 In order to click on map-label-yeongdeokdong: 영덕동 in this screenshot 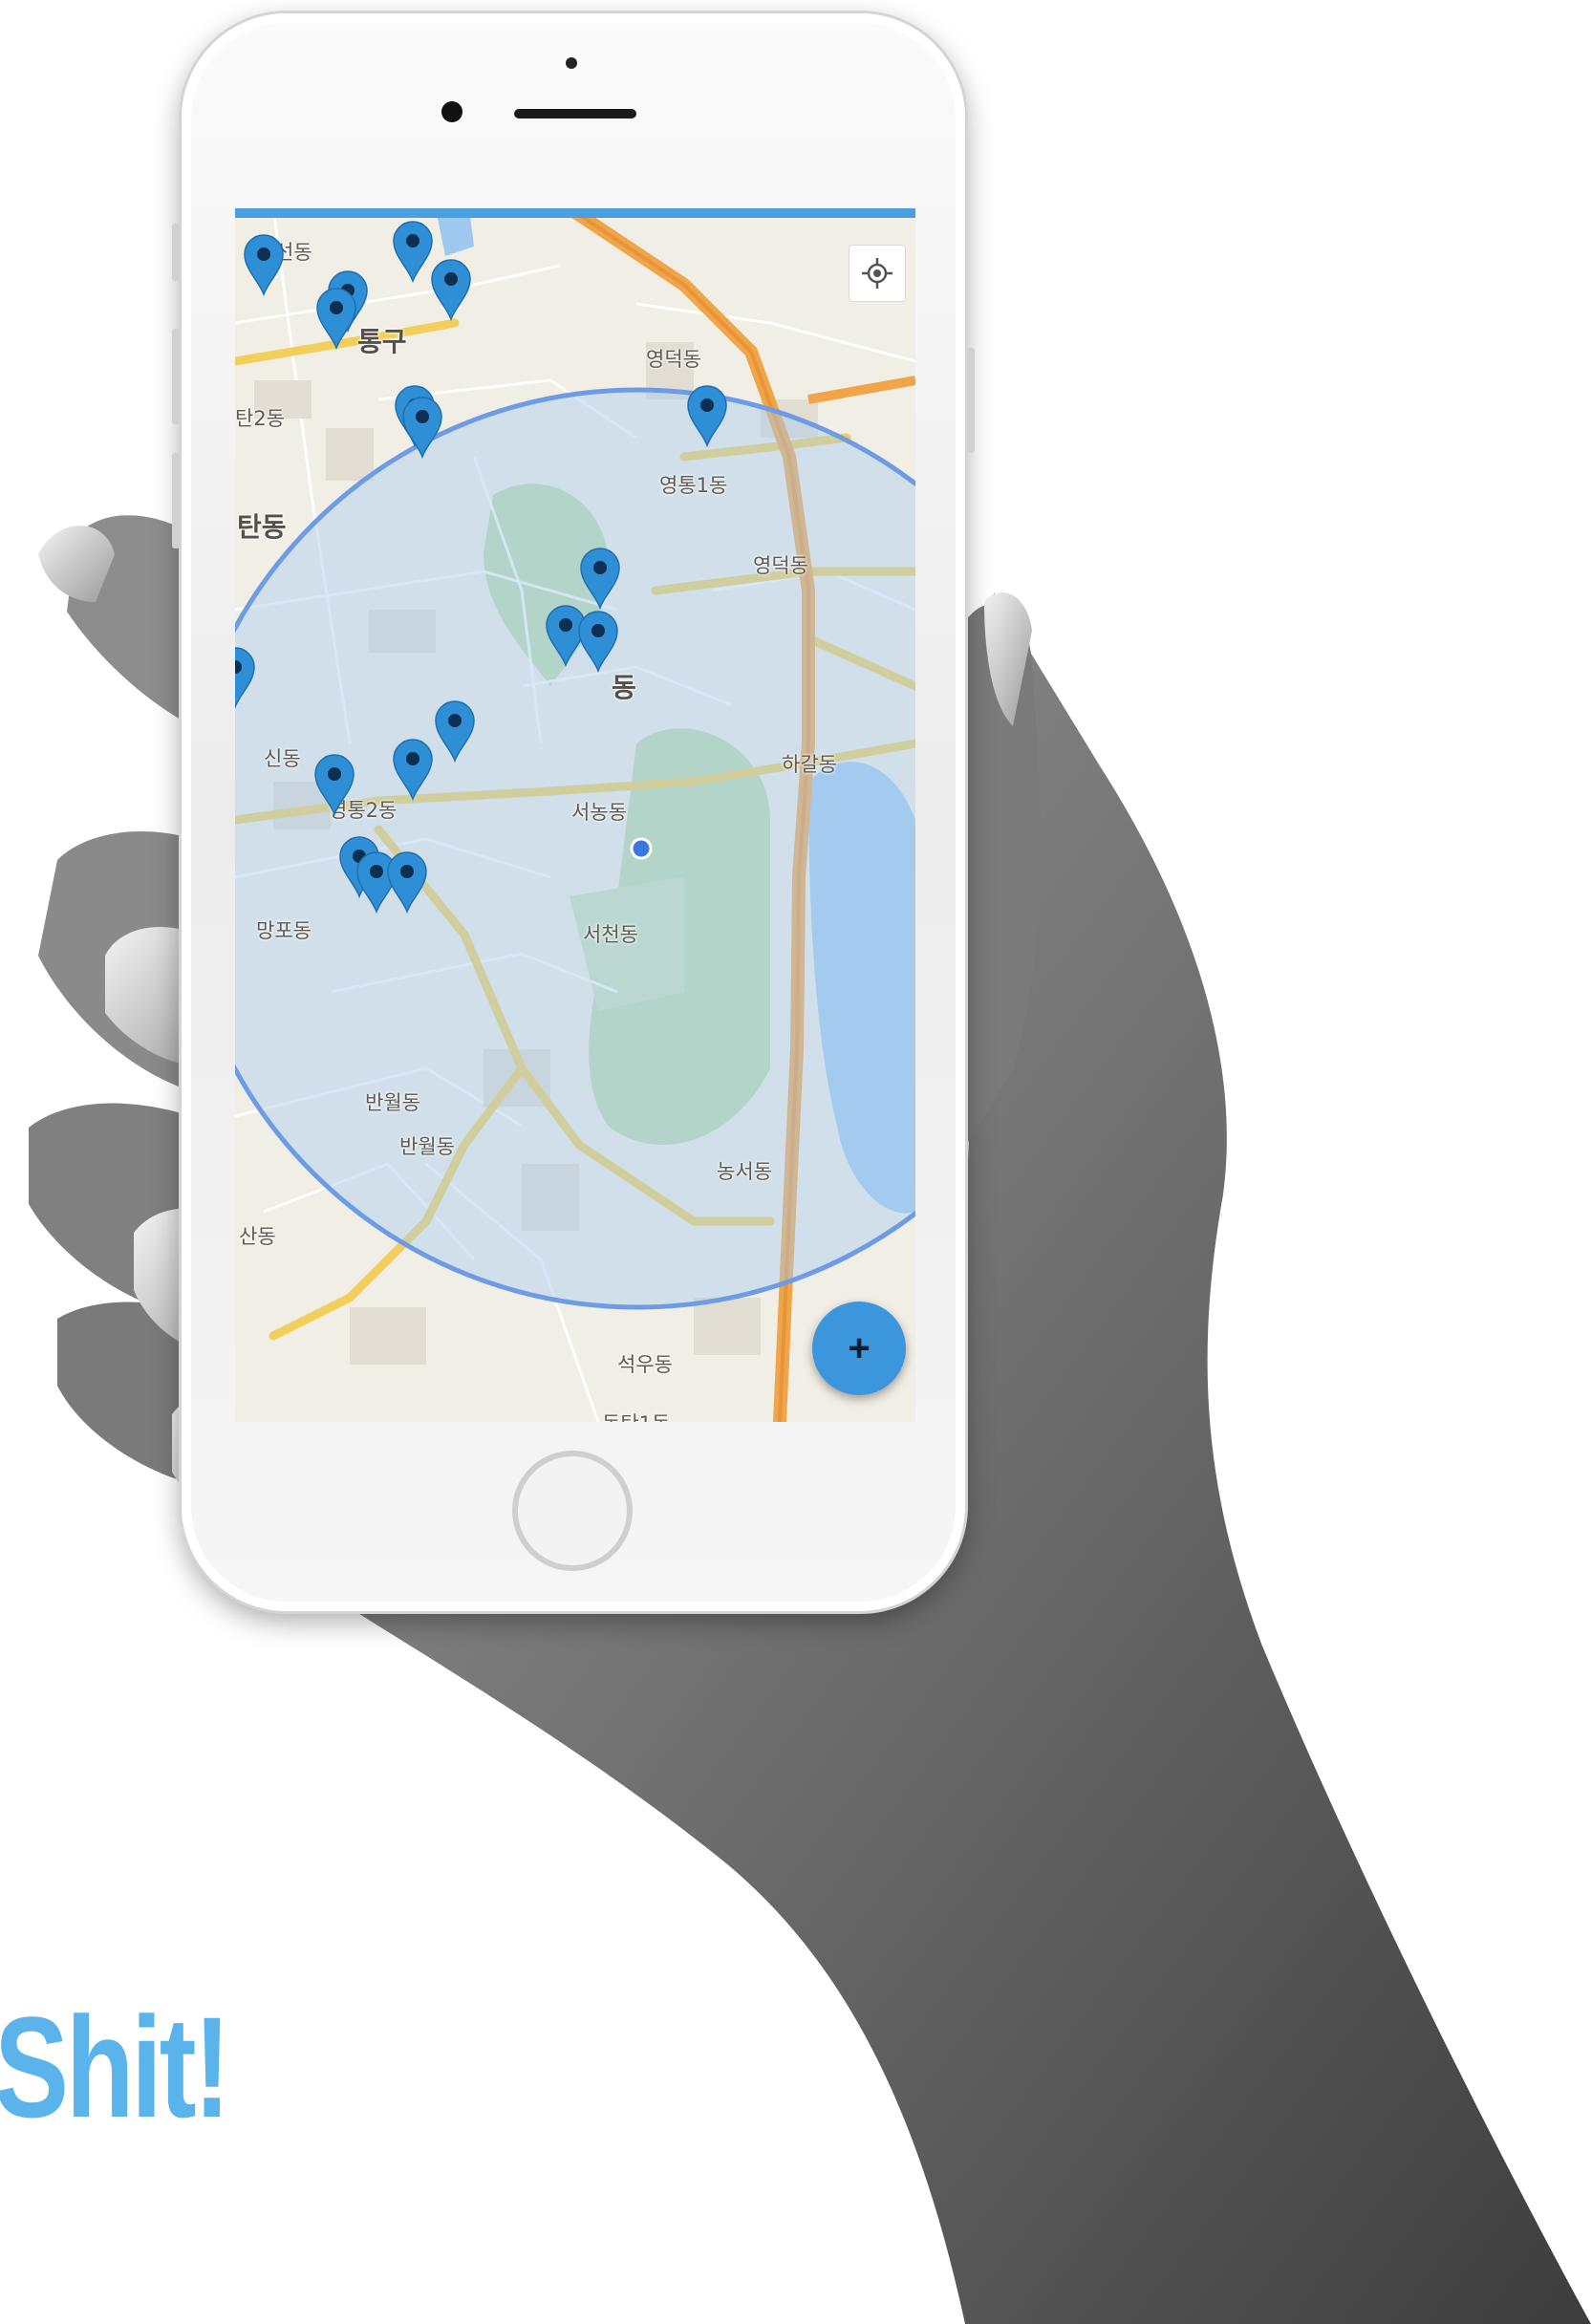, I will do `click(674, 359)`.